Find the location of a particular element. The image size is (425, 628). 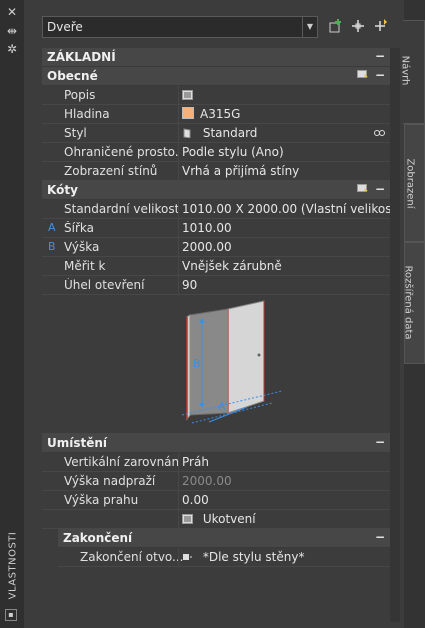

property-label: Popis is located at coordinates (80, 95).